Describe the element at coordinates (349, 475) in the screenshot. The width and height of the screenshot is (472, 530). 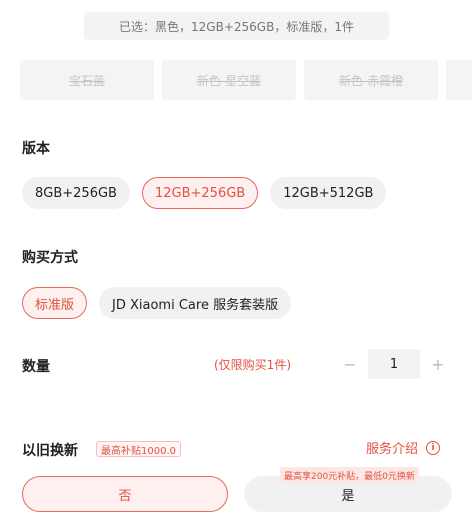
I see `trade-in-promo-tag: 最高享200元补贴，最低0元换新` at that location.